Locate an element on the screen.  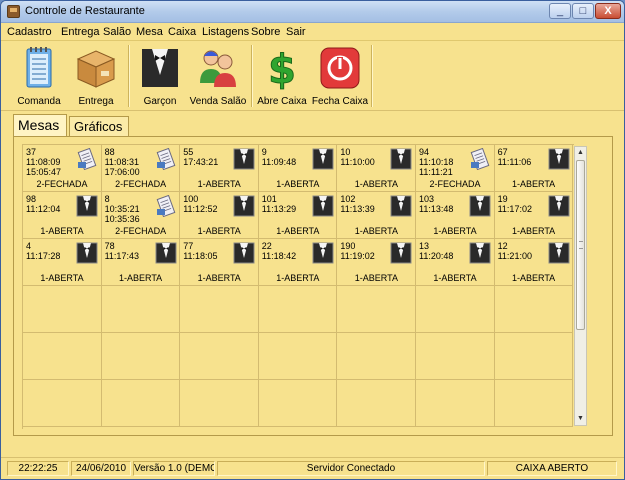
comanda-button: Comanda is located at coordinates (39, 76).